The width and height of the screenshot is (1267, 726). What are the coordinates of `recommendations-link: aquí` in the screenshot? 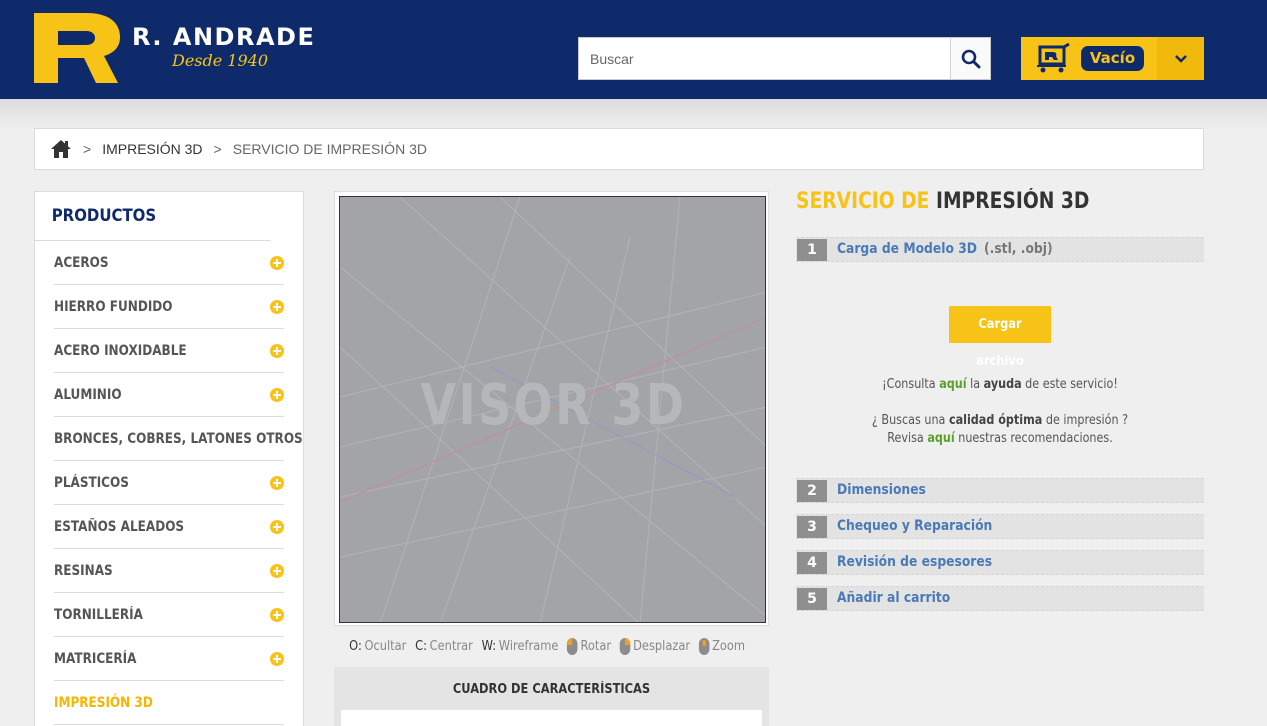 It's located at (940, 438).